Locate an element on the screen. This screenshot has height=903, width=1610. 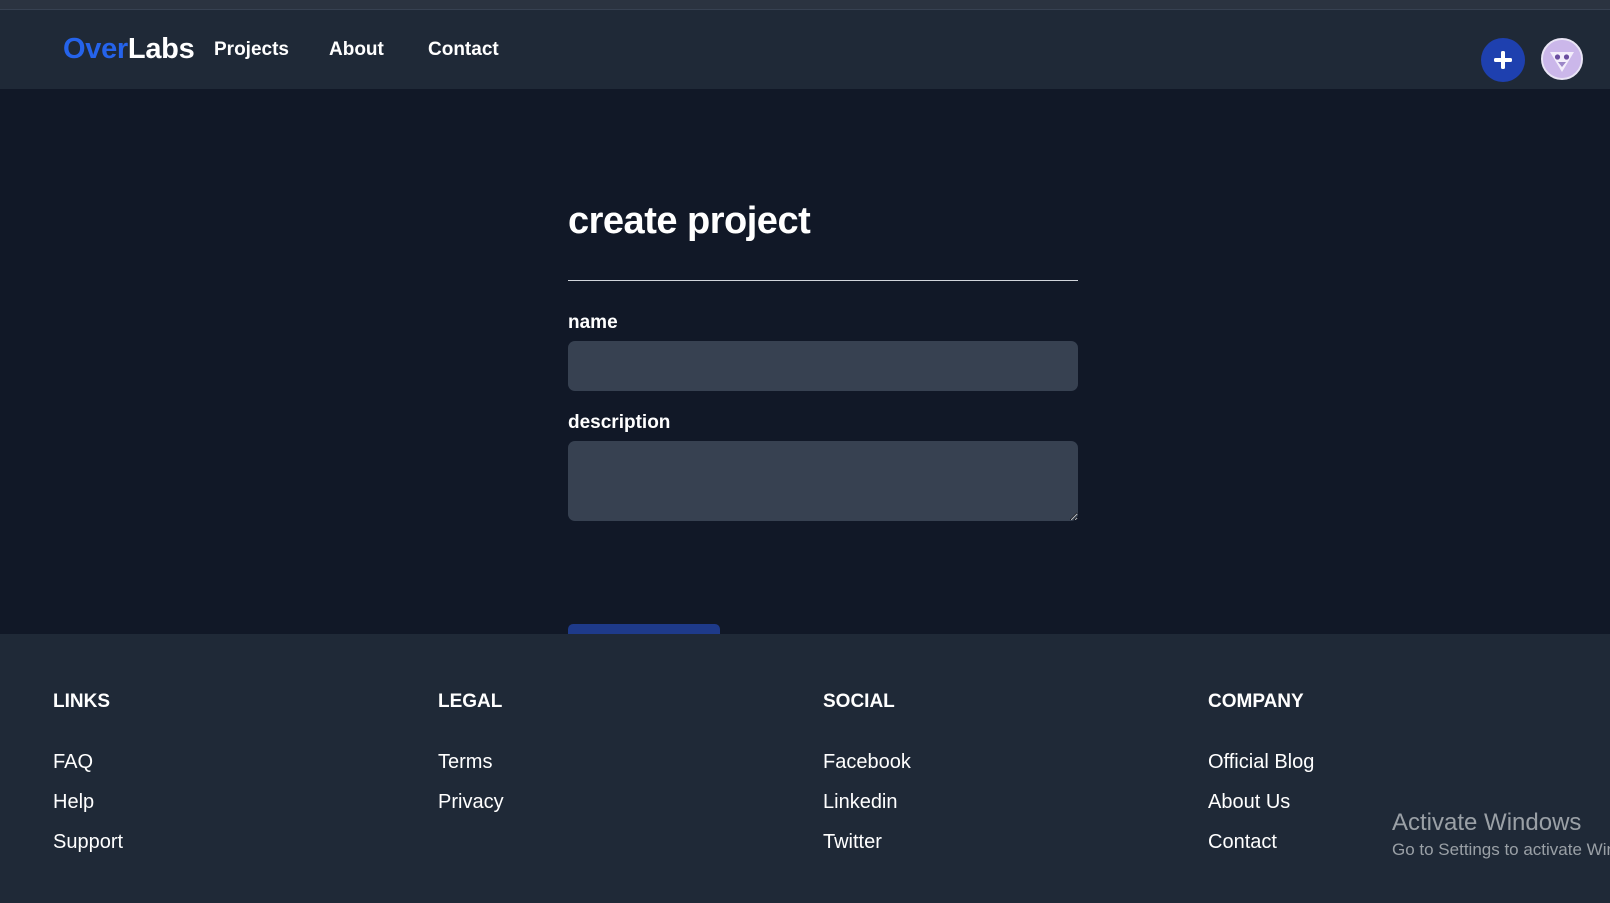
footer-list-links: FAQ Help Support is located at coordinates (203, 810).